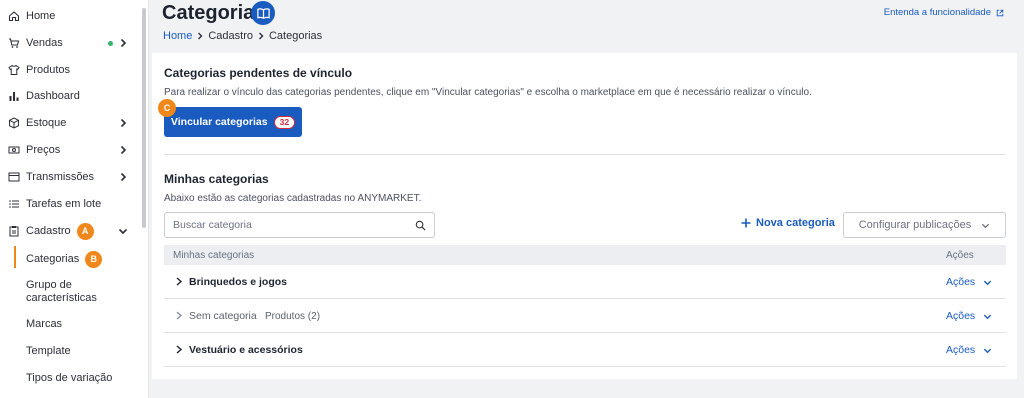  I want to click on sidebar-item-label: Home, so click(41, 16).